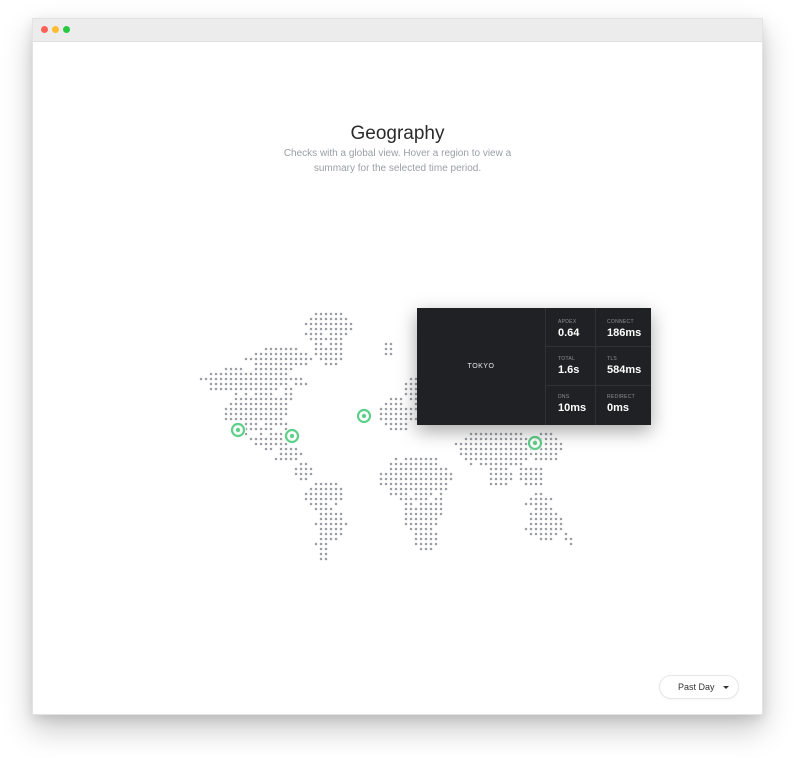  Describe the element at coordinates (238, 430) in the screenshot. I see `us-west-location-marker` at that location.